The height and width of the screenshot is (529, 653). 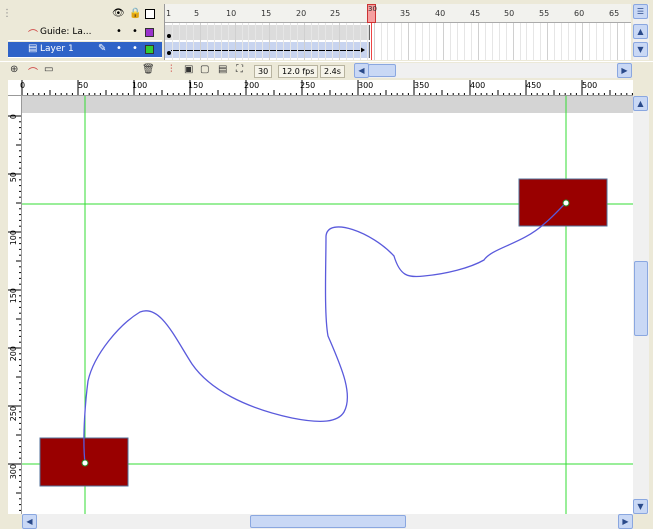 What do you see at coordinates (640, 11) in the screenshot?
I see `timeline-menu-icon: ☰` at bounding box center [640, 11].